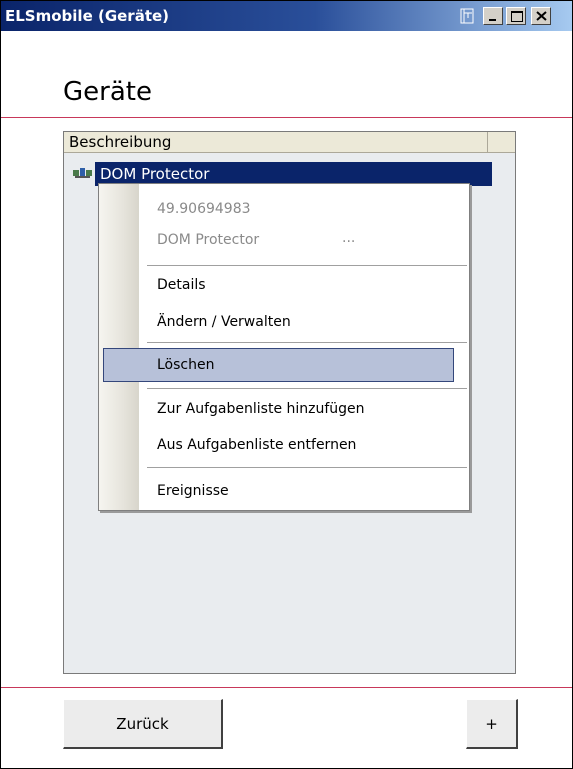 This screenshot has width=573, height=769. I want to click on window-menu-icon, so click(467, 16).